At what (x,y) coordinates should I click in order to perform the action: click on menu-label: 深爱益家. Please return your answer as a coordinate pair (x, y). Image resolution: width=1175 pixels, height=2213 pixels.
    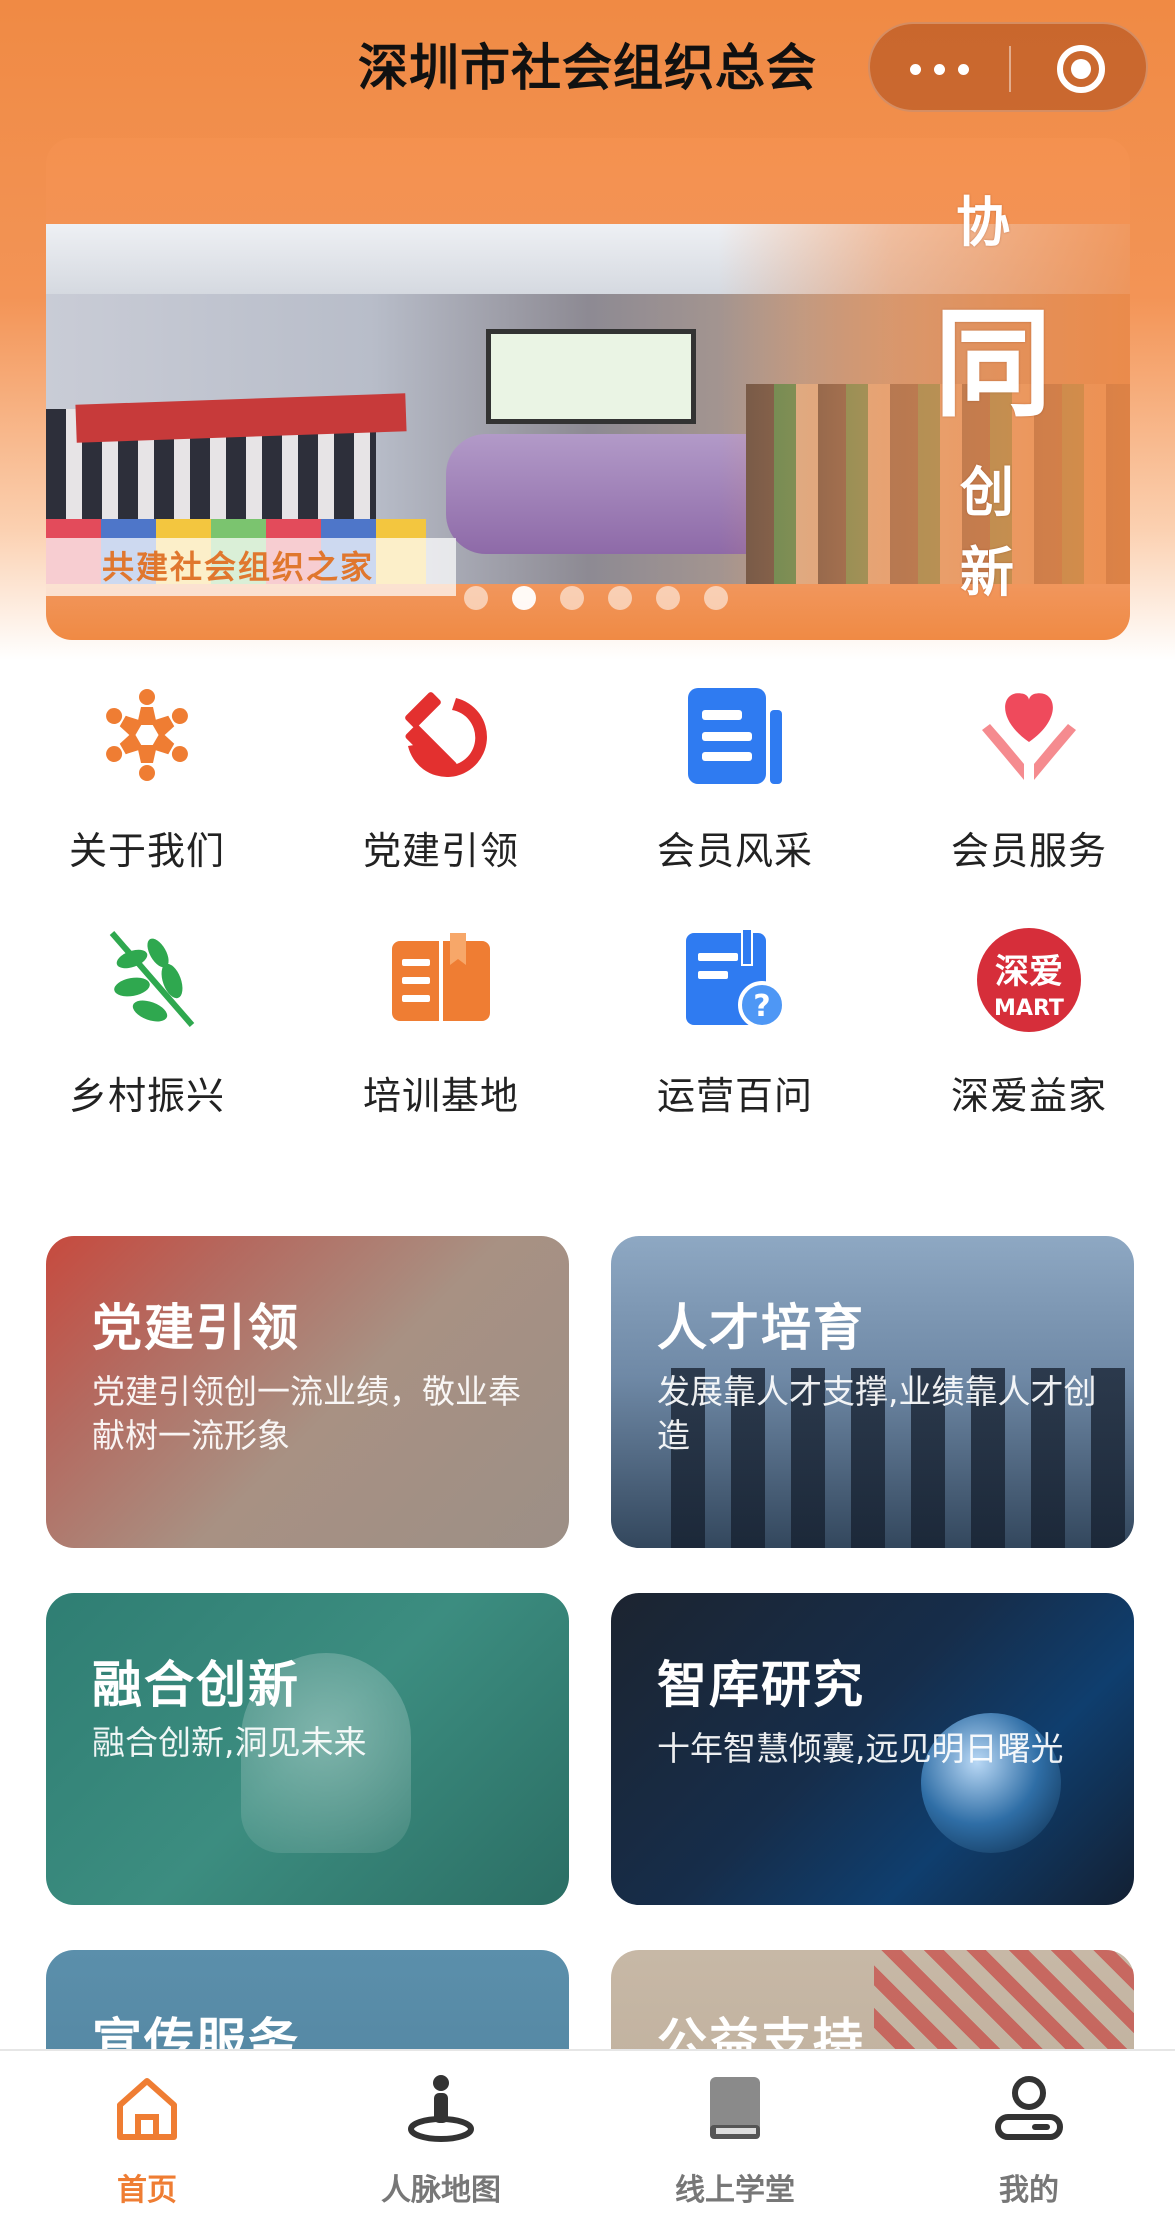
    Looking at the image, I should click on (1028, 1096).